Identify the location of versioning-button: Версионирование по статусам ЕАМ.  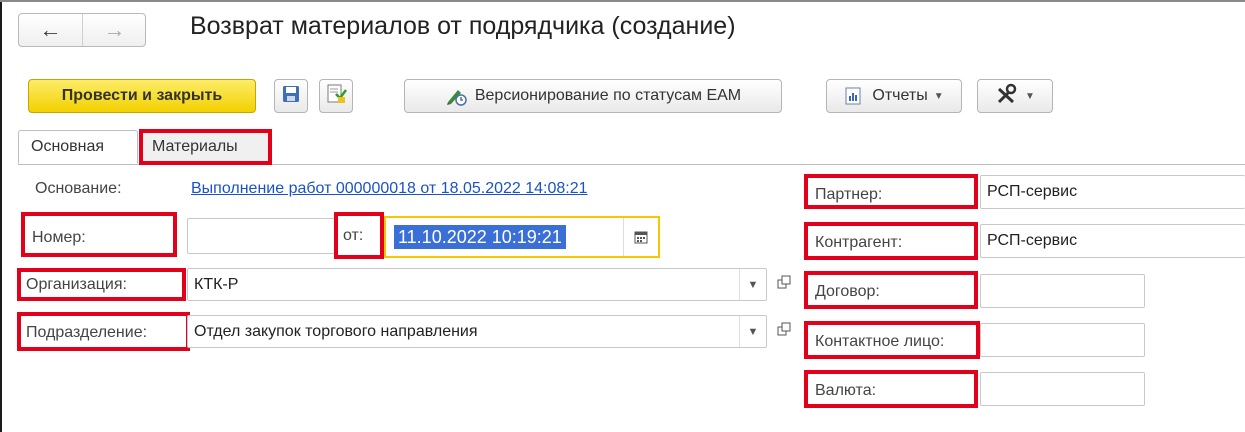
(593, 96).